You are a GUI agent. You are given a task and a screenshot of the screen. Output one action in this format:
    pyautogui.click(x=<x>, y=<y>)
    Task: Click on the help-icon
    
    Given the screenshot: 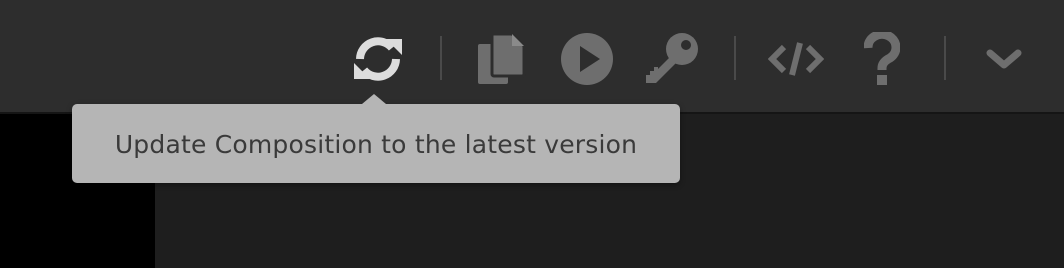 What is the action you would take?
    pyautogui.click(x=882, y=59)
    